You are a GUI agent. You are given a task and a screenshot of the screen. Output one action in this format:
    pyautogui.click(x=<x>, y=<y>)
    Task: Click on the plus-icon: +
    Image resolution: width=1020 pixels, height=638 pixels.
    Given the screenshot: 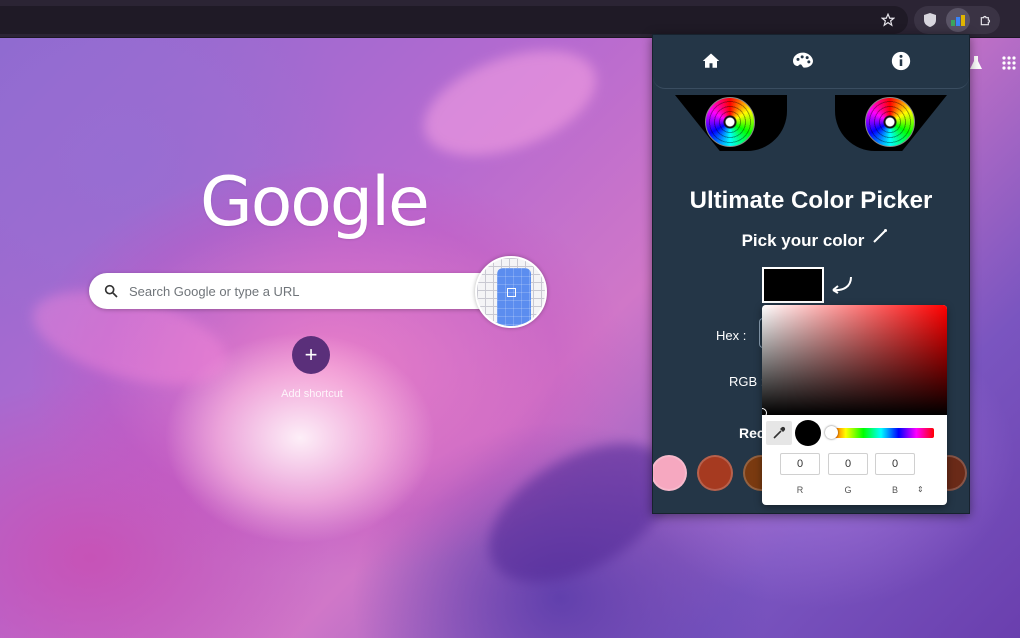 What is the action you would take?
    pyautogui.click(x=311, y=354)
    